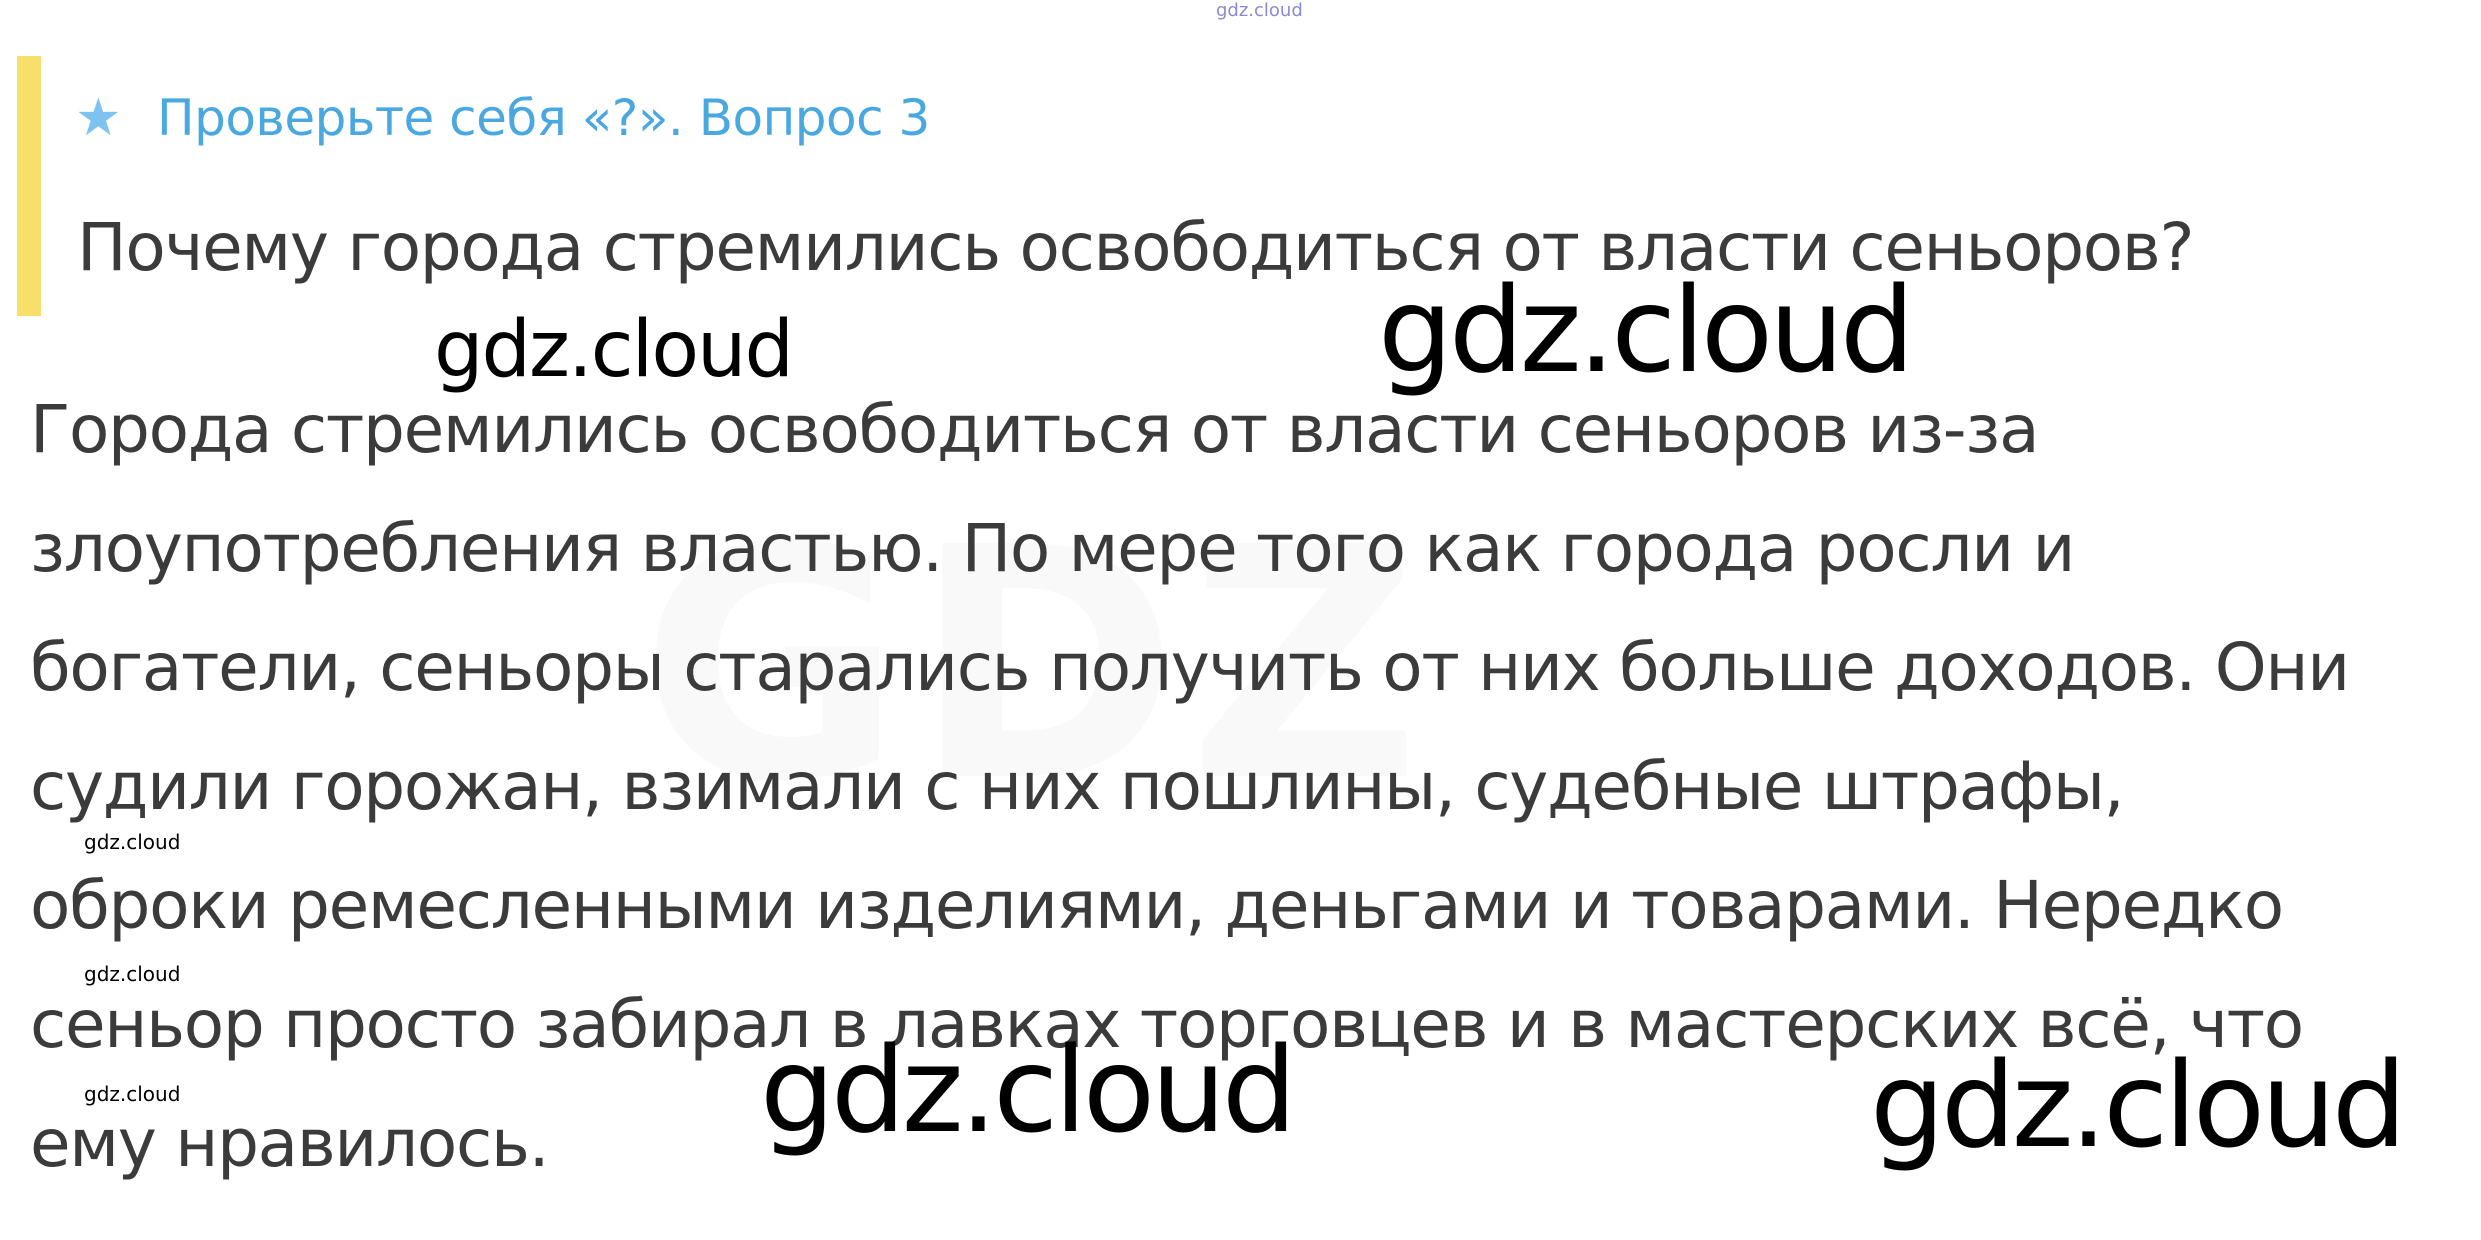  Describe the element at coordinates (29, 186) in the screenshot. I see `accent-bar` at that location.